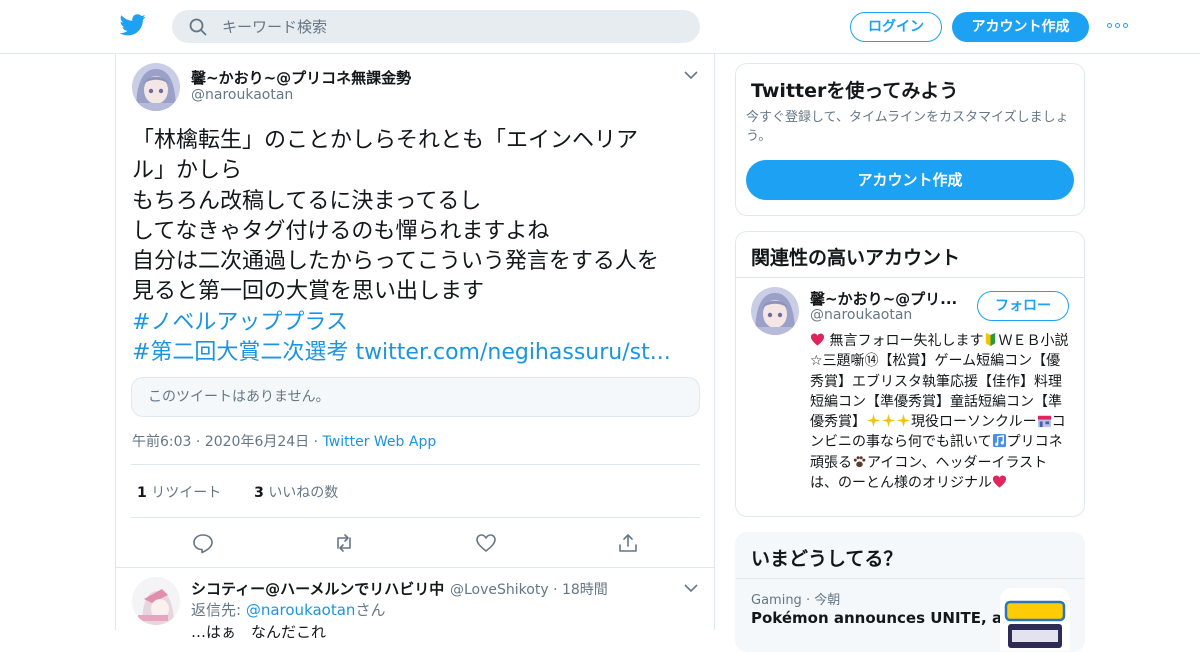 Image resolution: width=1200 pixels, height=652 pixels. I want to click on tweet-line: 見ると第一回の大賞を思い出します, so click(308, 292).